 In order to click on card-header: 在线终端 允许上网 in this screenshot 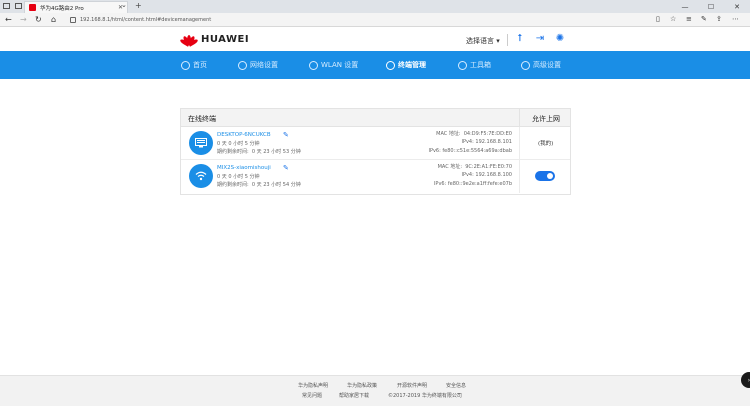, I will do `click(375, 118)`.